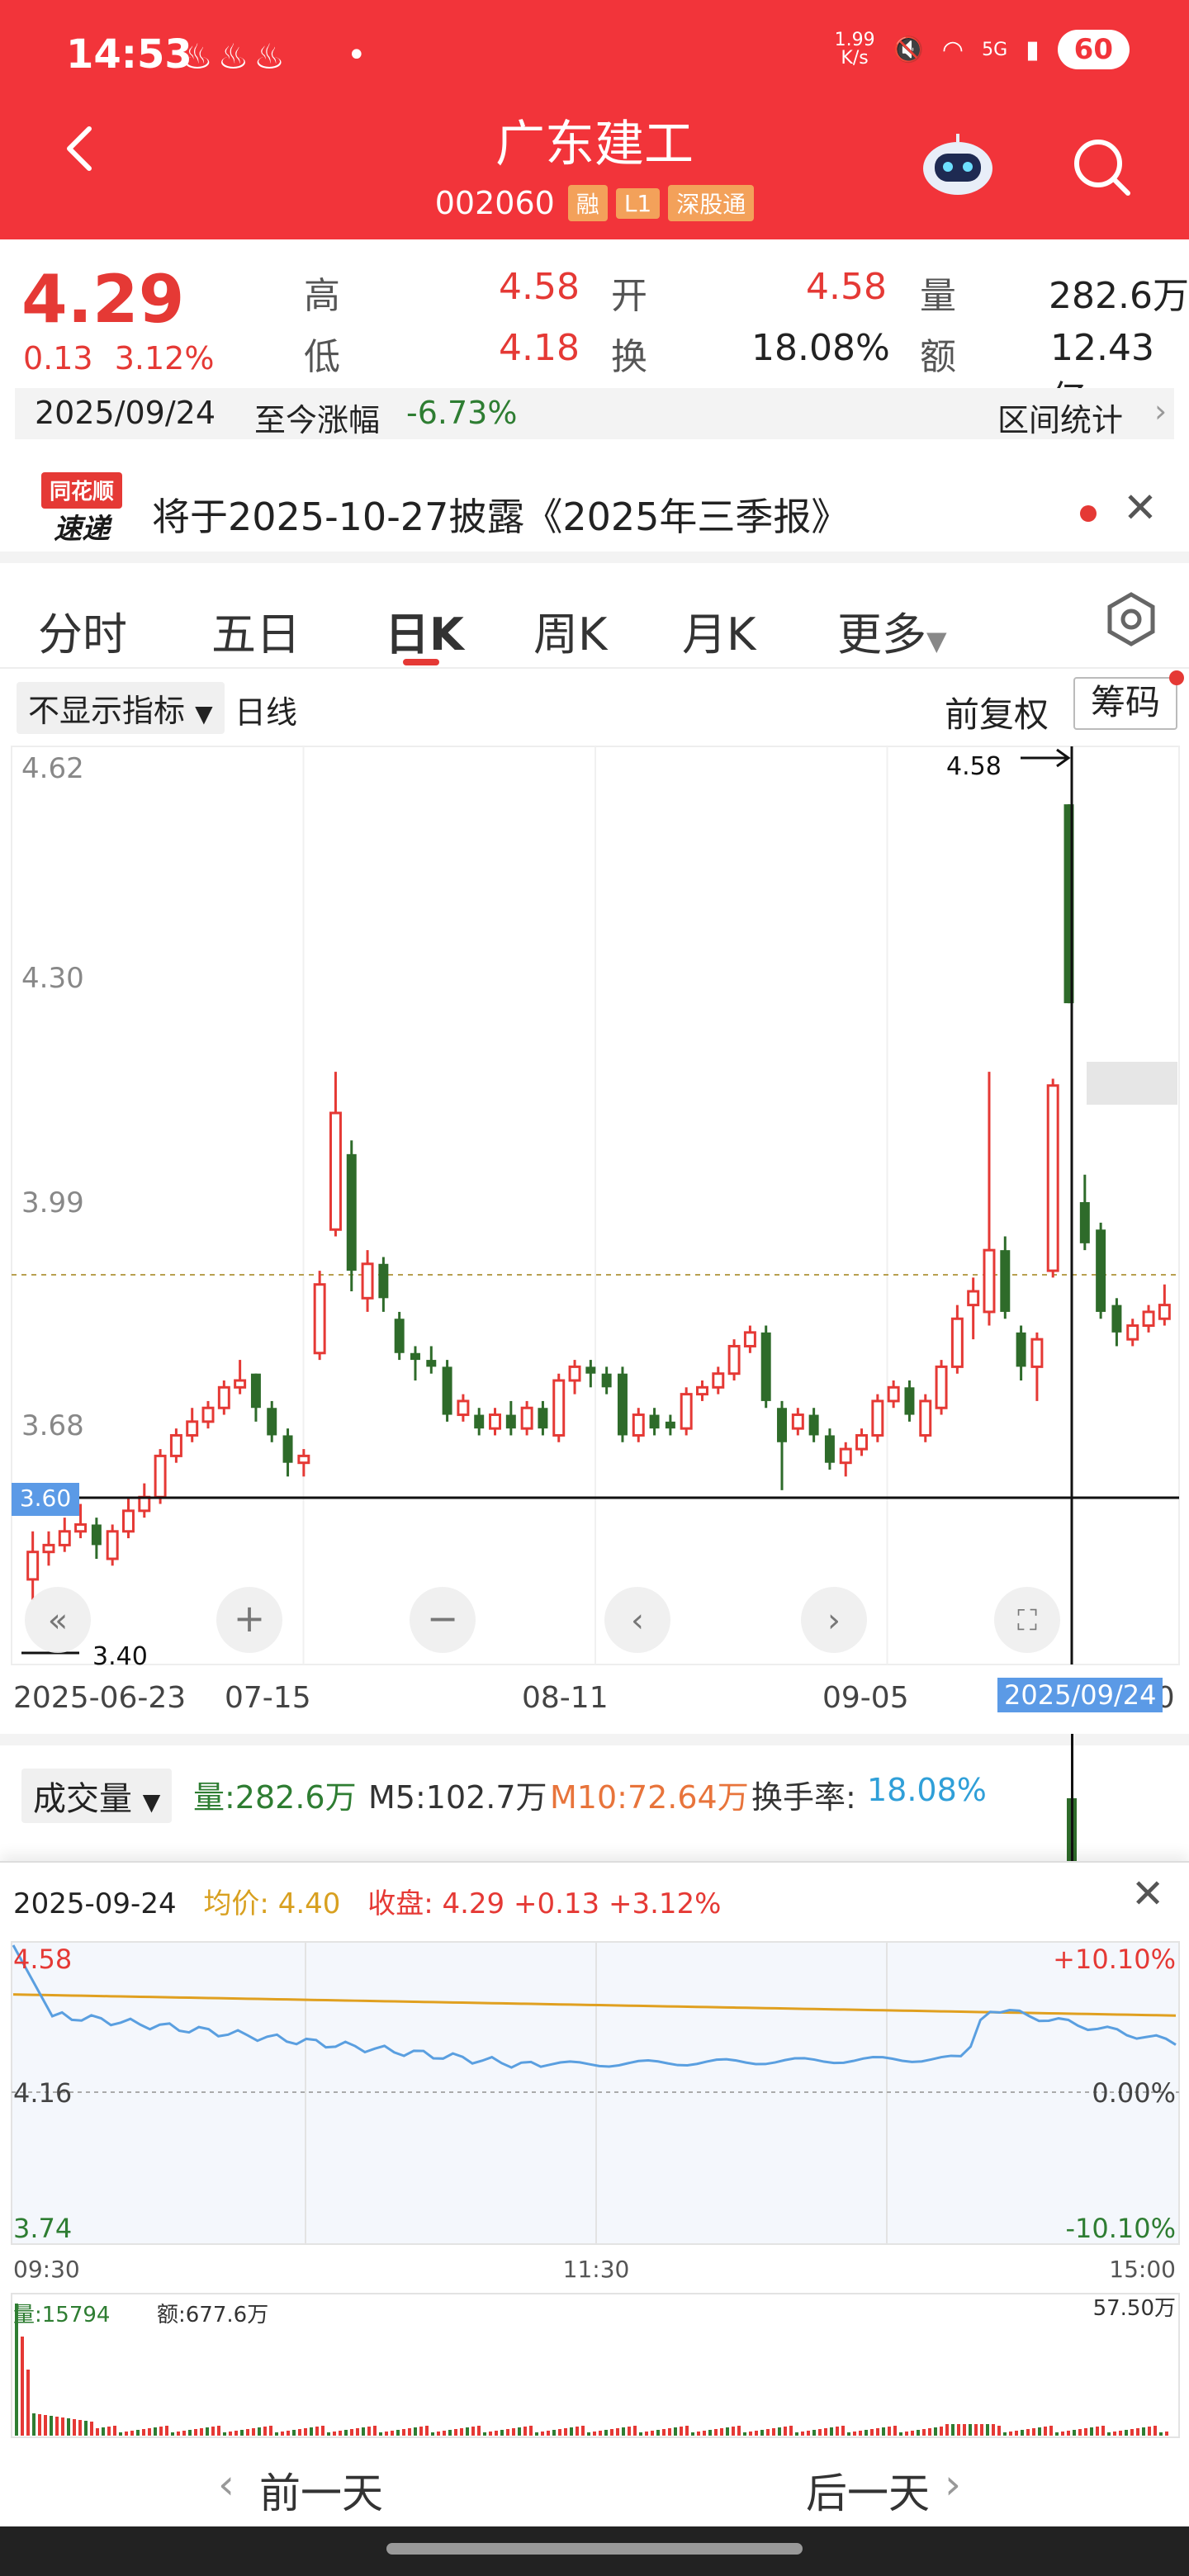 The height and width of the screenshot is (2576, 1189). Describe the element at coordinates (250, 1618) in the screenshot. I see `plus-icon: +` at that location.